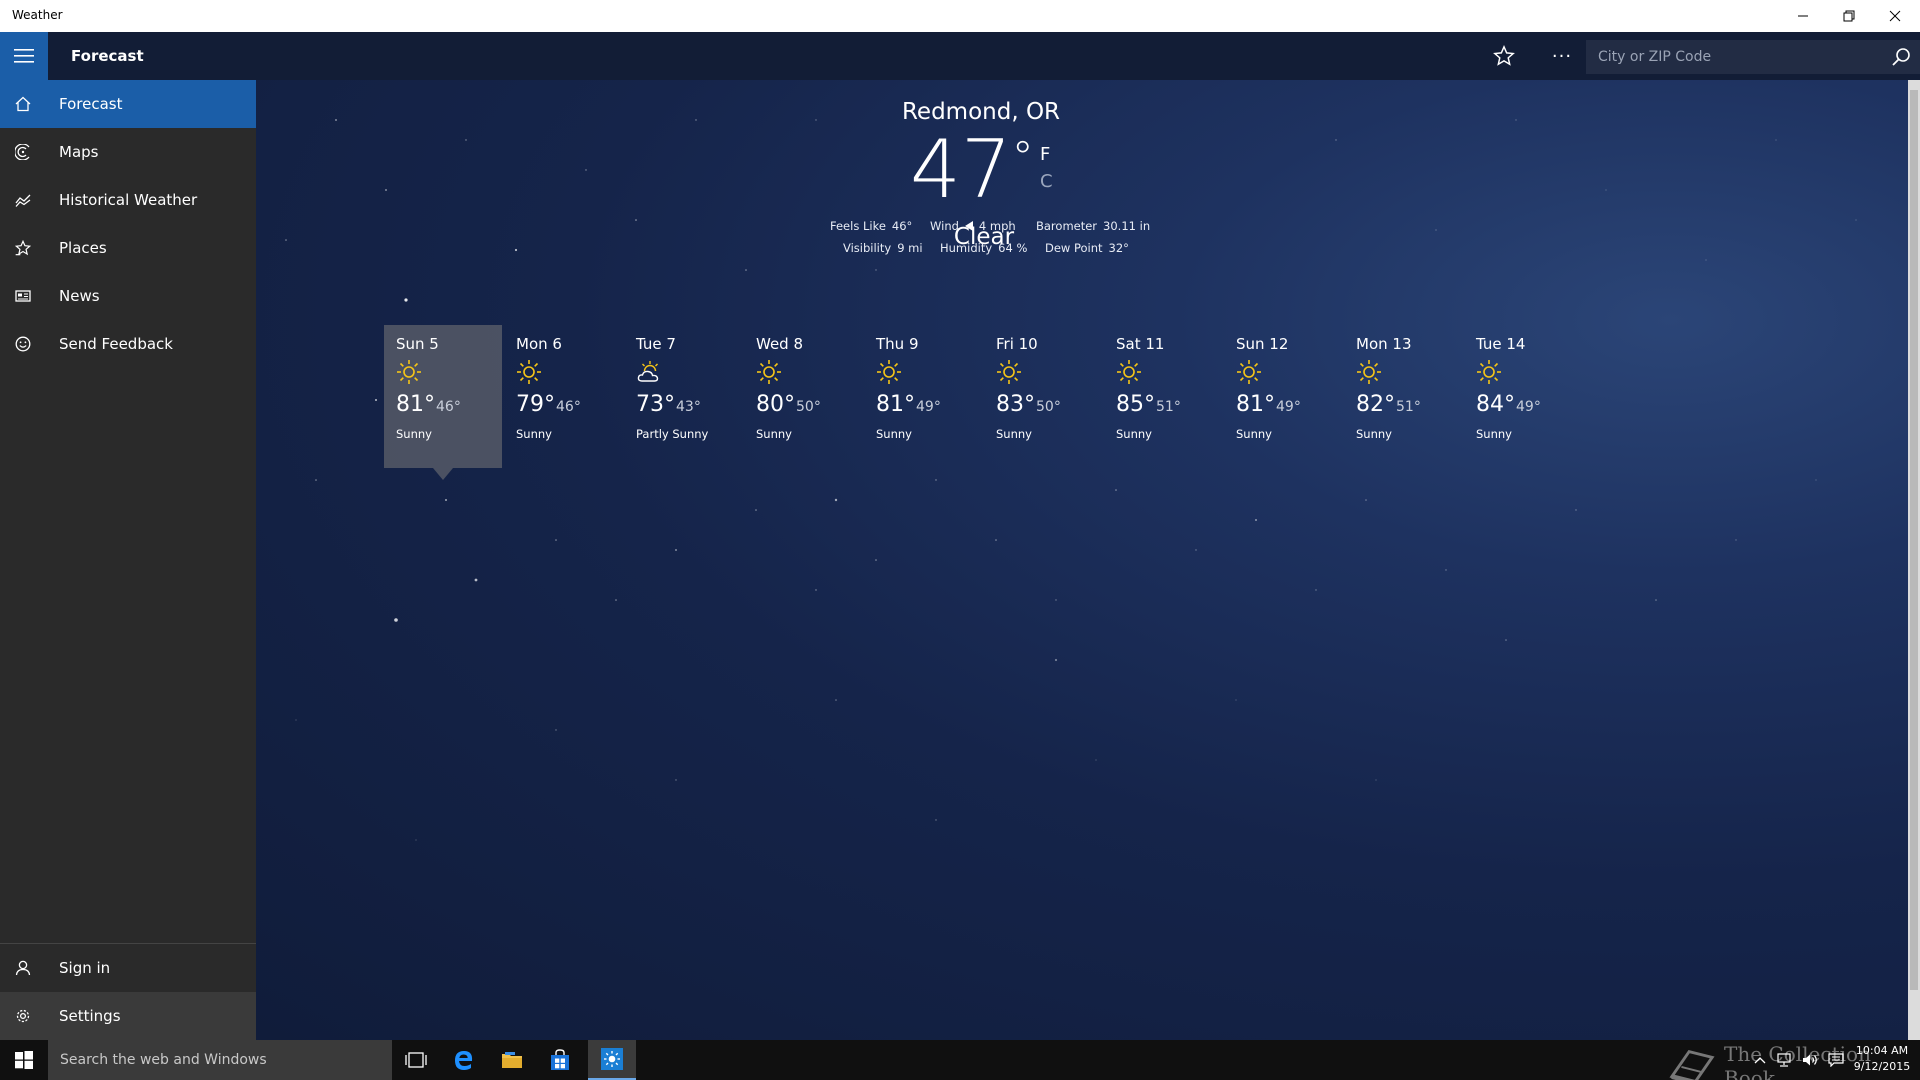 The height and width of the screenshot is (1080, 1920). What do you see at coordinates (416, 1060) in the screenshot?
I see `task-view-button` at bounding box center [416, 1060].